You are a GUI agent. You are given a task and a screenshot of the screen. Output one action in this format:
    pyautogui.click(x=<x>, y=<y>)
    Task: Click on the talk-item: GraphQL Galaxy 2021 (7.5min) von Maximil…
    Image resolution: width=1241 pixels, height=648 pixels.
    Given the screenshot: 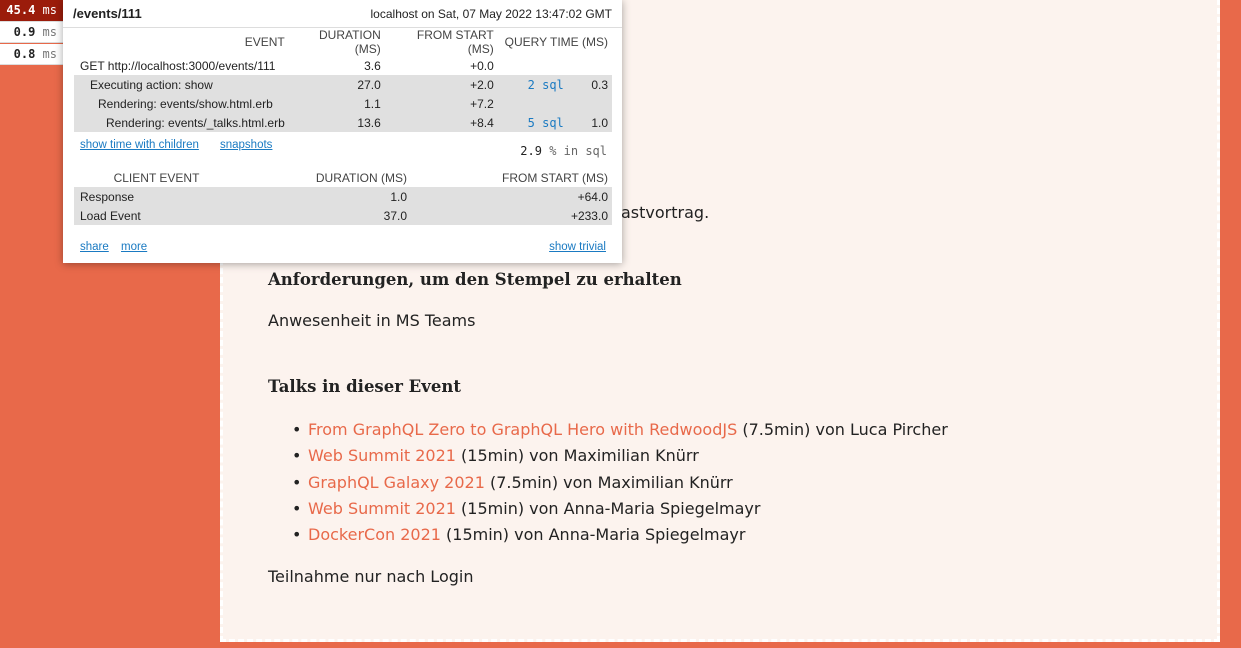 What is the action you would take?
    pyautogui.click(x=608, y=483)
    